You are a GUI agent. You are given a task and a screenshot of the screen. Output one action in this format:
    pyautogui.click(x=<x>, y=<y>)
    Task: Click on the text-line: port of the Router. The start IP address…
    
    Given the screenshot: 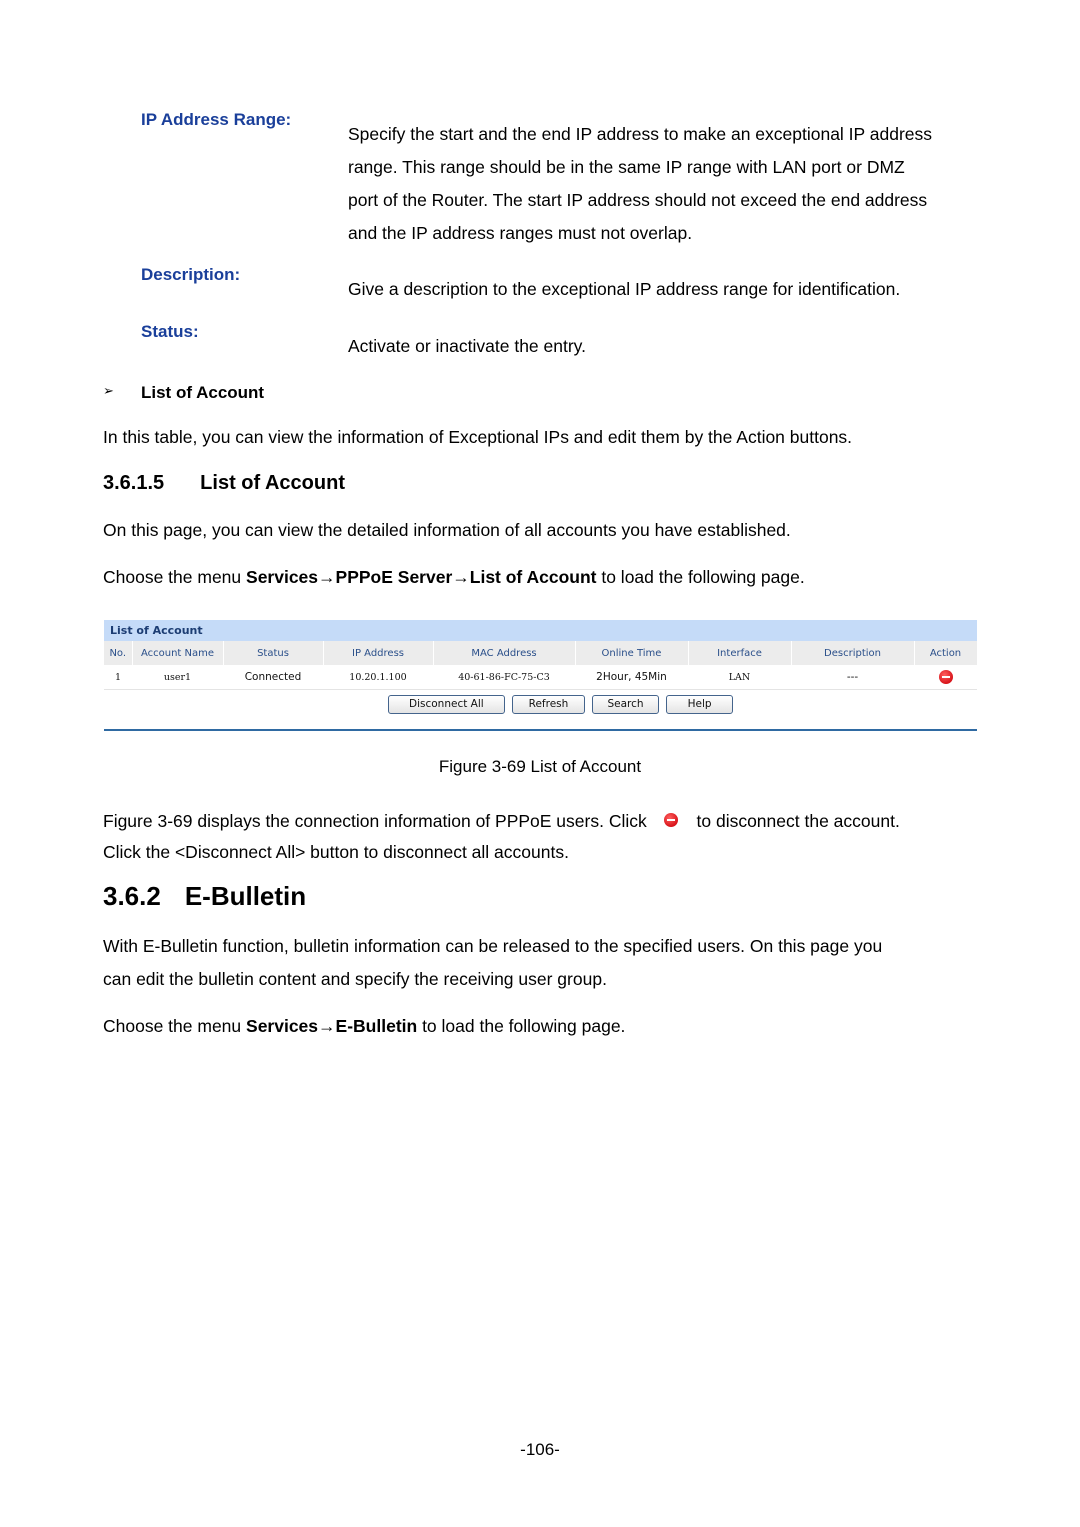 What is the action you would take?
    pyautogui.click(x=638, y=200)
    